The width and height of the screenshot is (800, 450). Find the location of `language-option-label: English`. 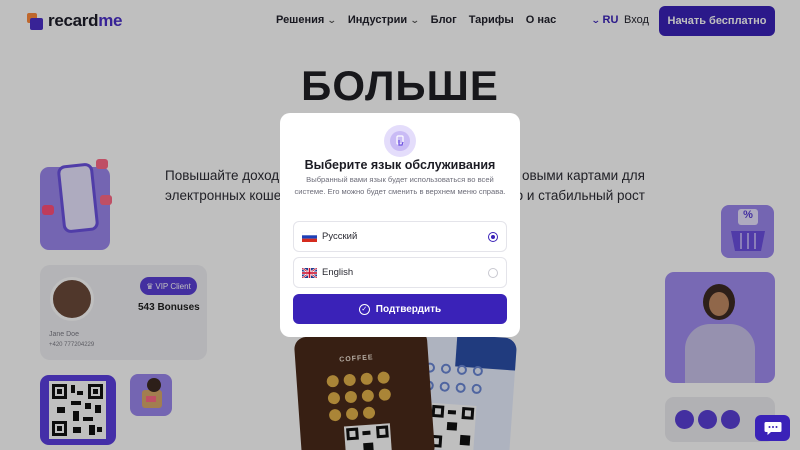

language-option-label: English is located at coordinates (338, 272).